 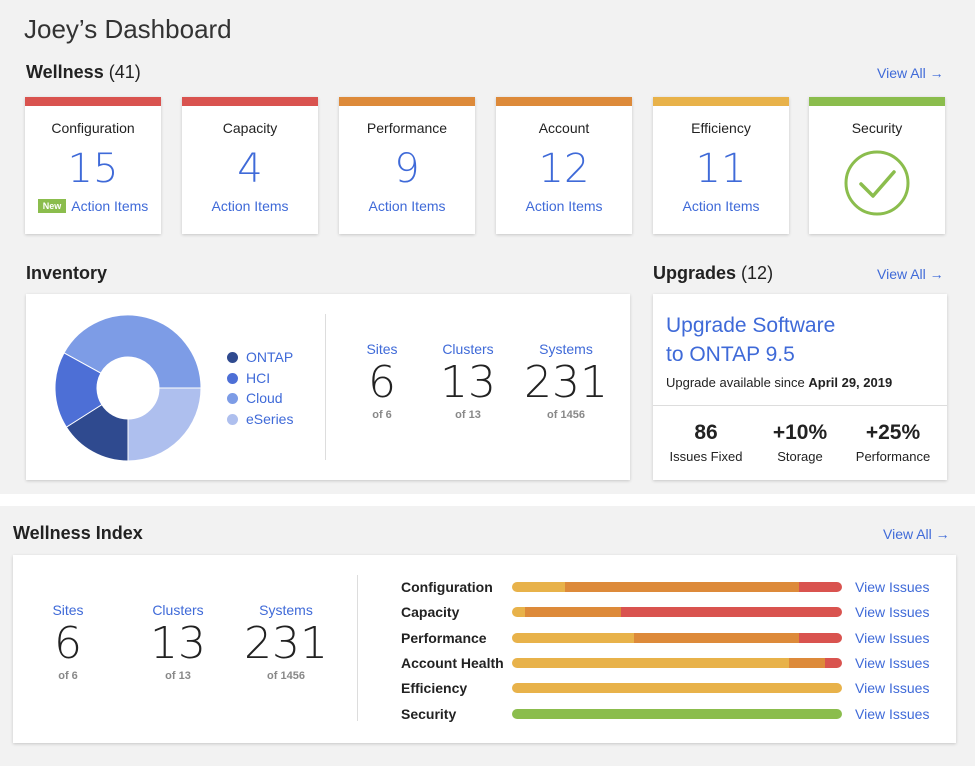 I want to click on stat-value: 13, so click(x=468, y=382).